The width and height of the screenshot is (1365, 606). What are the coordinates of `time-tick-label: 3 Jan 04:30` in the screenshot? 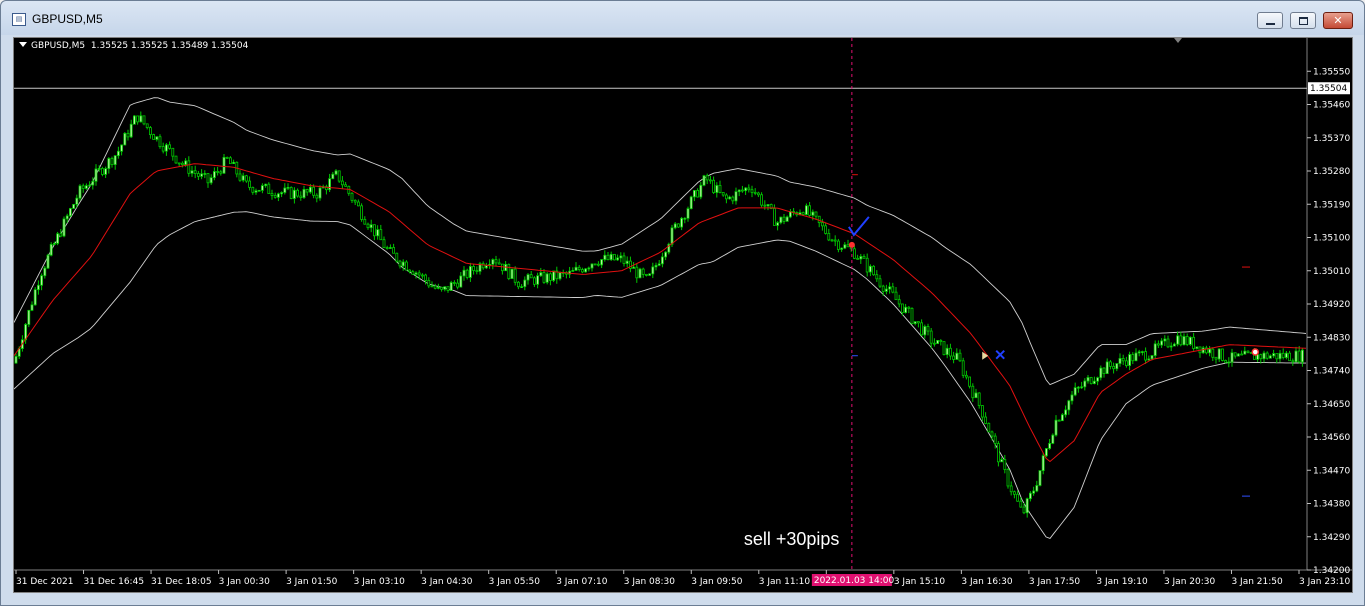 It's located at (447, 582).